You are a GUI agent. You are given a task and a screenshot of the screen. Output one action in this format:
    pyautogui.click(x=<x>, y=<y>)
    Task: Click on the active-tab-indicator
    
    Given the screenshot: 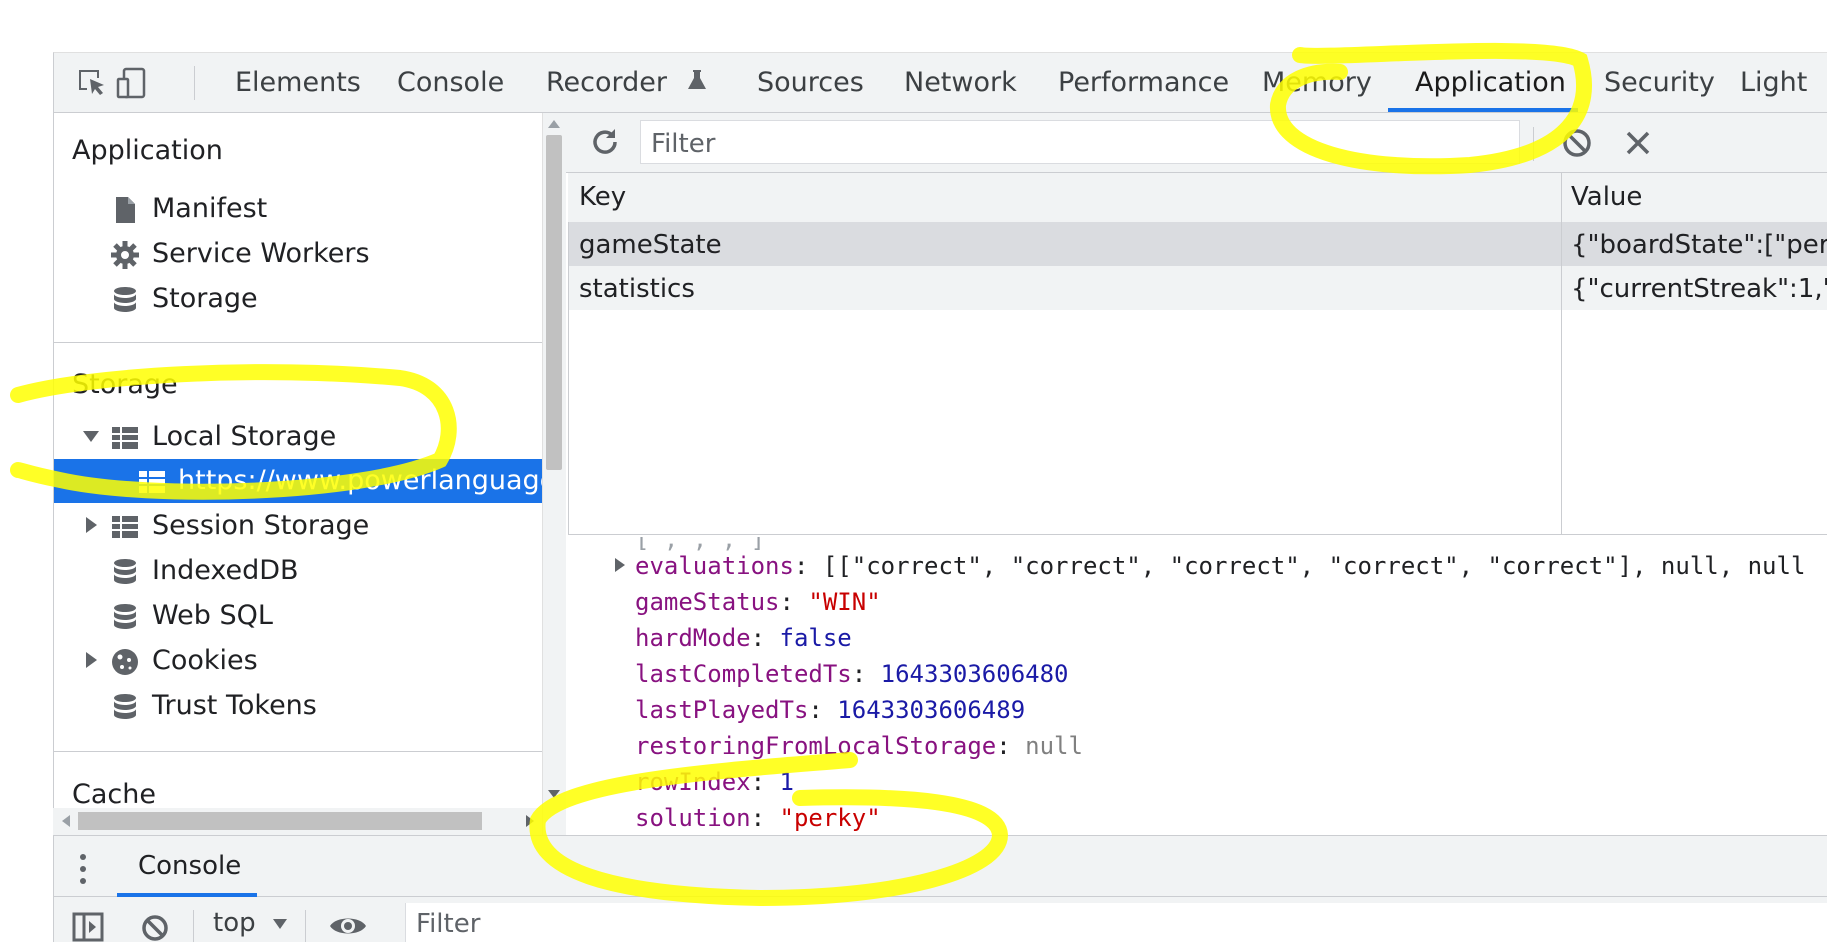 What is the action you would take?
    pyautogui.click(x=1483, y=110)
    